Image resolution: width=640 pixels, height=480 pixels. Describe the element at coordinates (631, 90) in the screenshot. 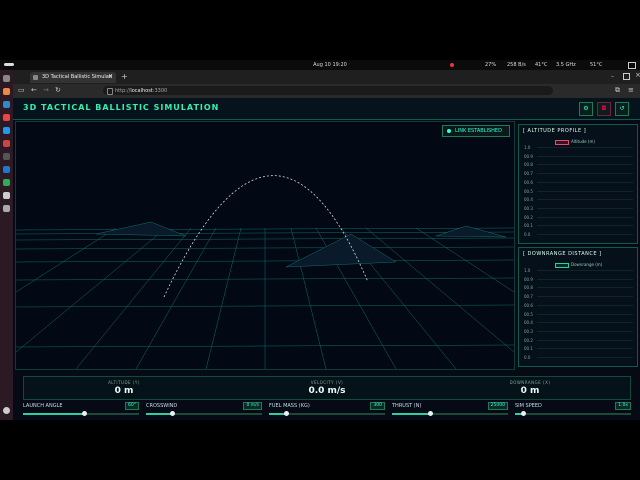

I see `menu-icon: ≡` at that location.